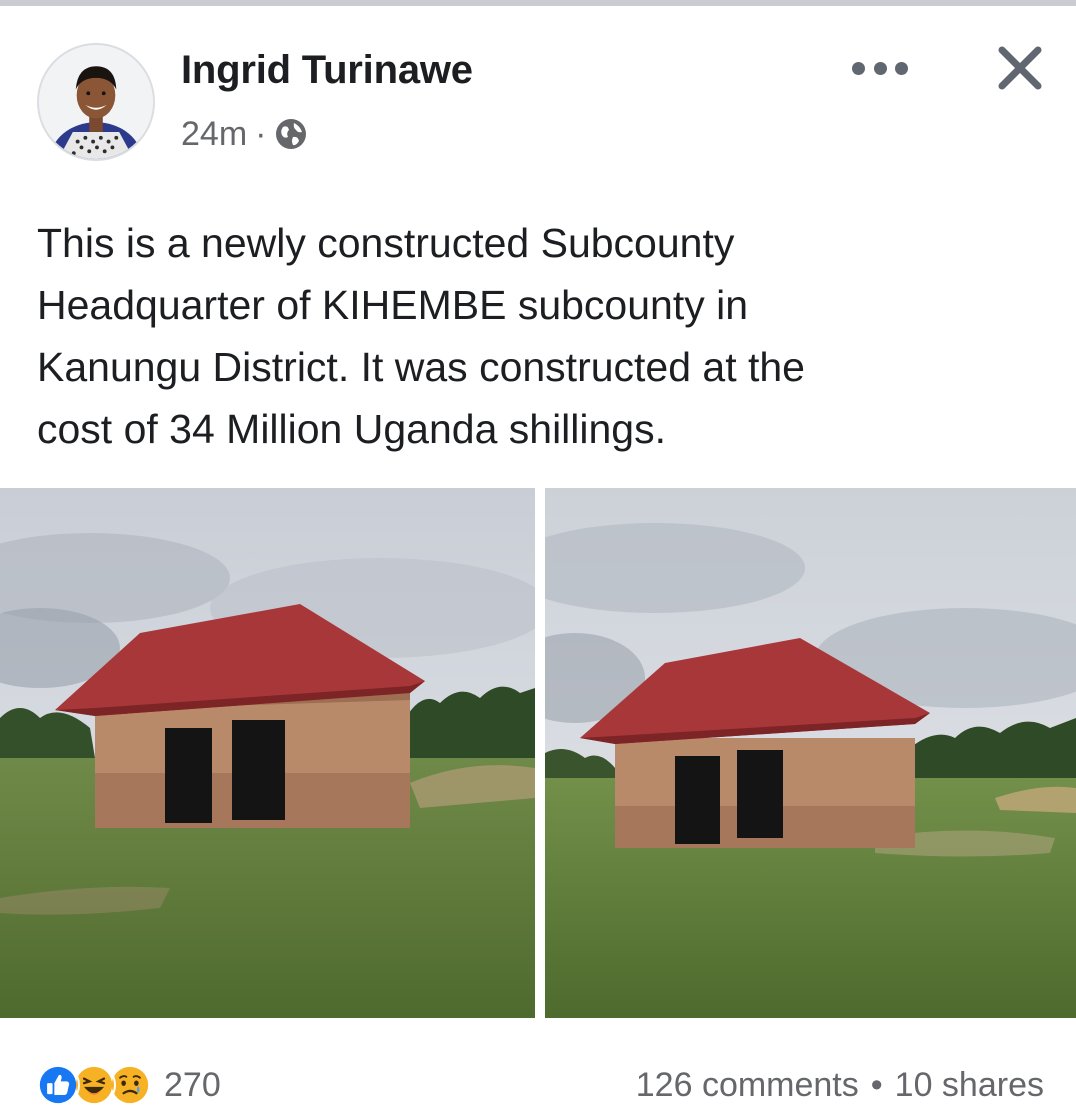 This screenshot has height=1115, width=1076. I want to click on post-time: 24m, so click(214, 134).